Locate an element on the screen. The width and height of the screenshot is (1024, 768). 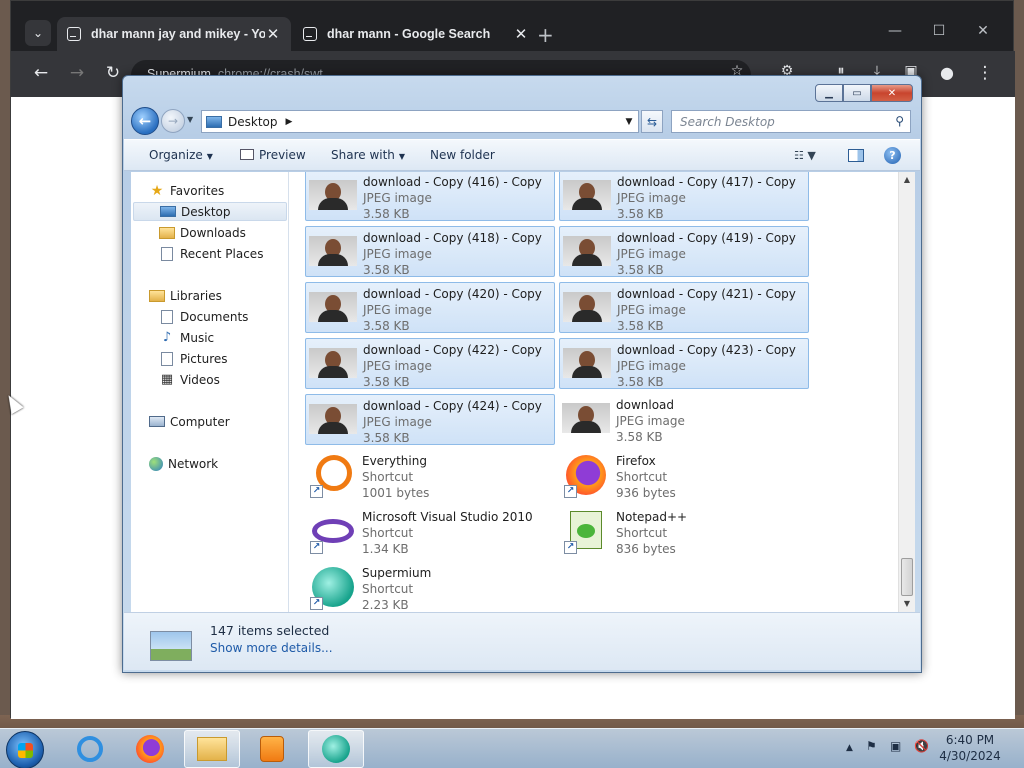
search-icon: ⚲ is located at coordinates (899, 121).